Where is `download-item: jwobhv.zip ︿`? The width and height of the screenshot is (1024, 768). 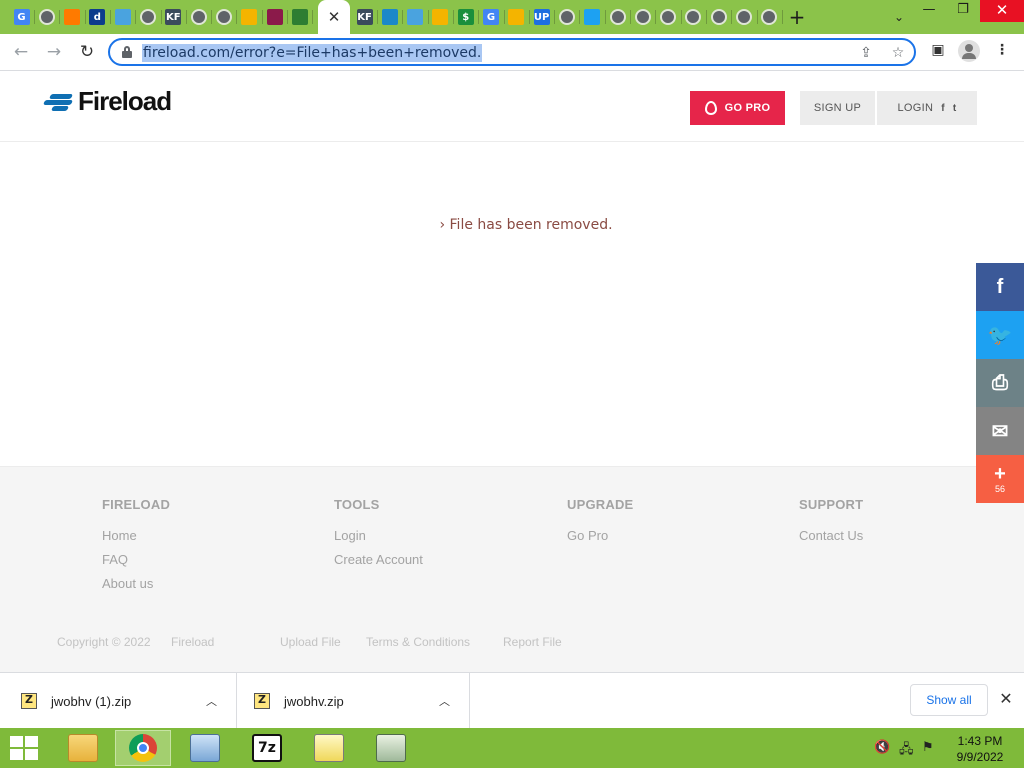
download-item: jwobhv.zip ︿ is located at coordinates (353, 701).